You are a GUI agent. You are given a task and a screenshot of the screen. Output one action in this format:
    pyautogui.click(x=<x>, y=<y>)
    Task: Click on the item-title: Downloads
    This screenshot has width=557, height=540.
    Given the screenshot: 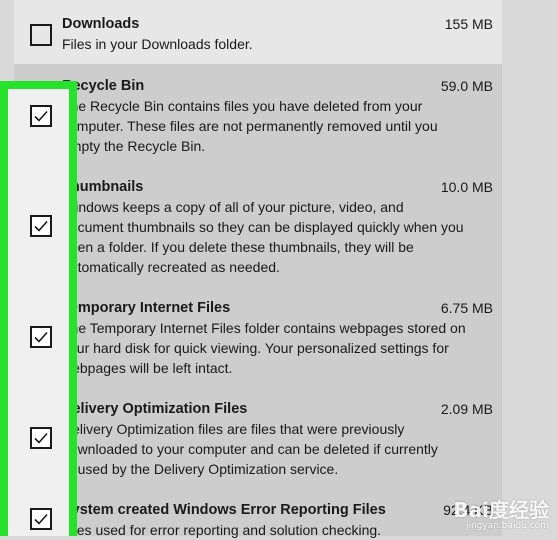 What is the action you would take?
    pyautogui.click(x=101, y=24)
    